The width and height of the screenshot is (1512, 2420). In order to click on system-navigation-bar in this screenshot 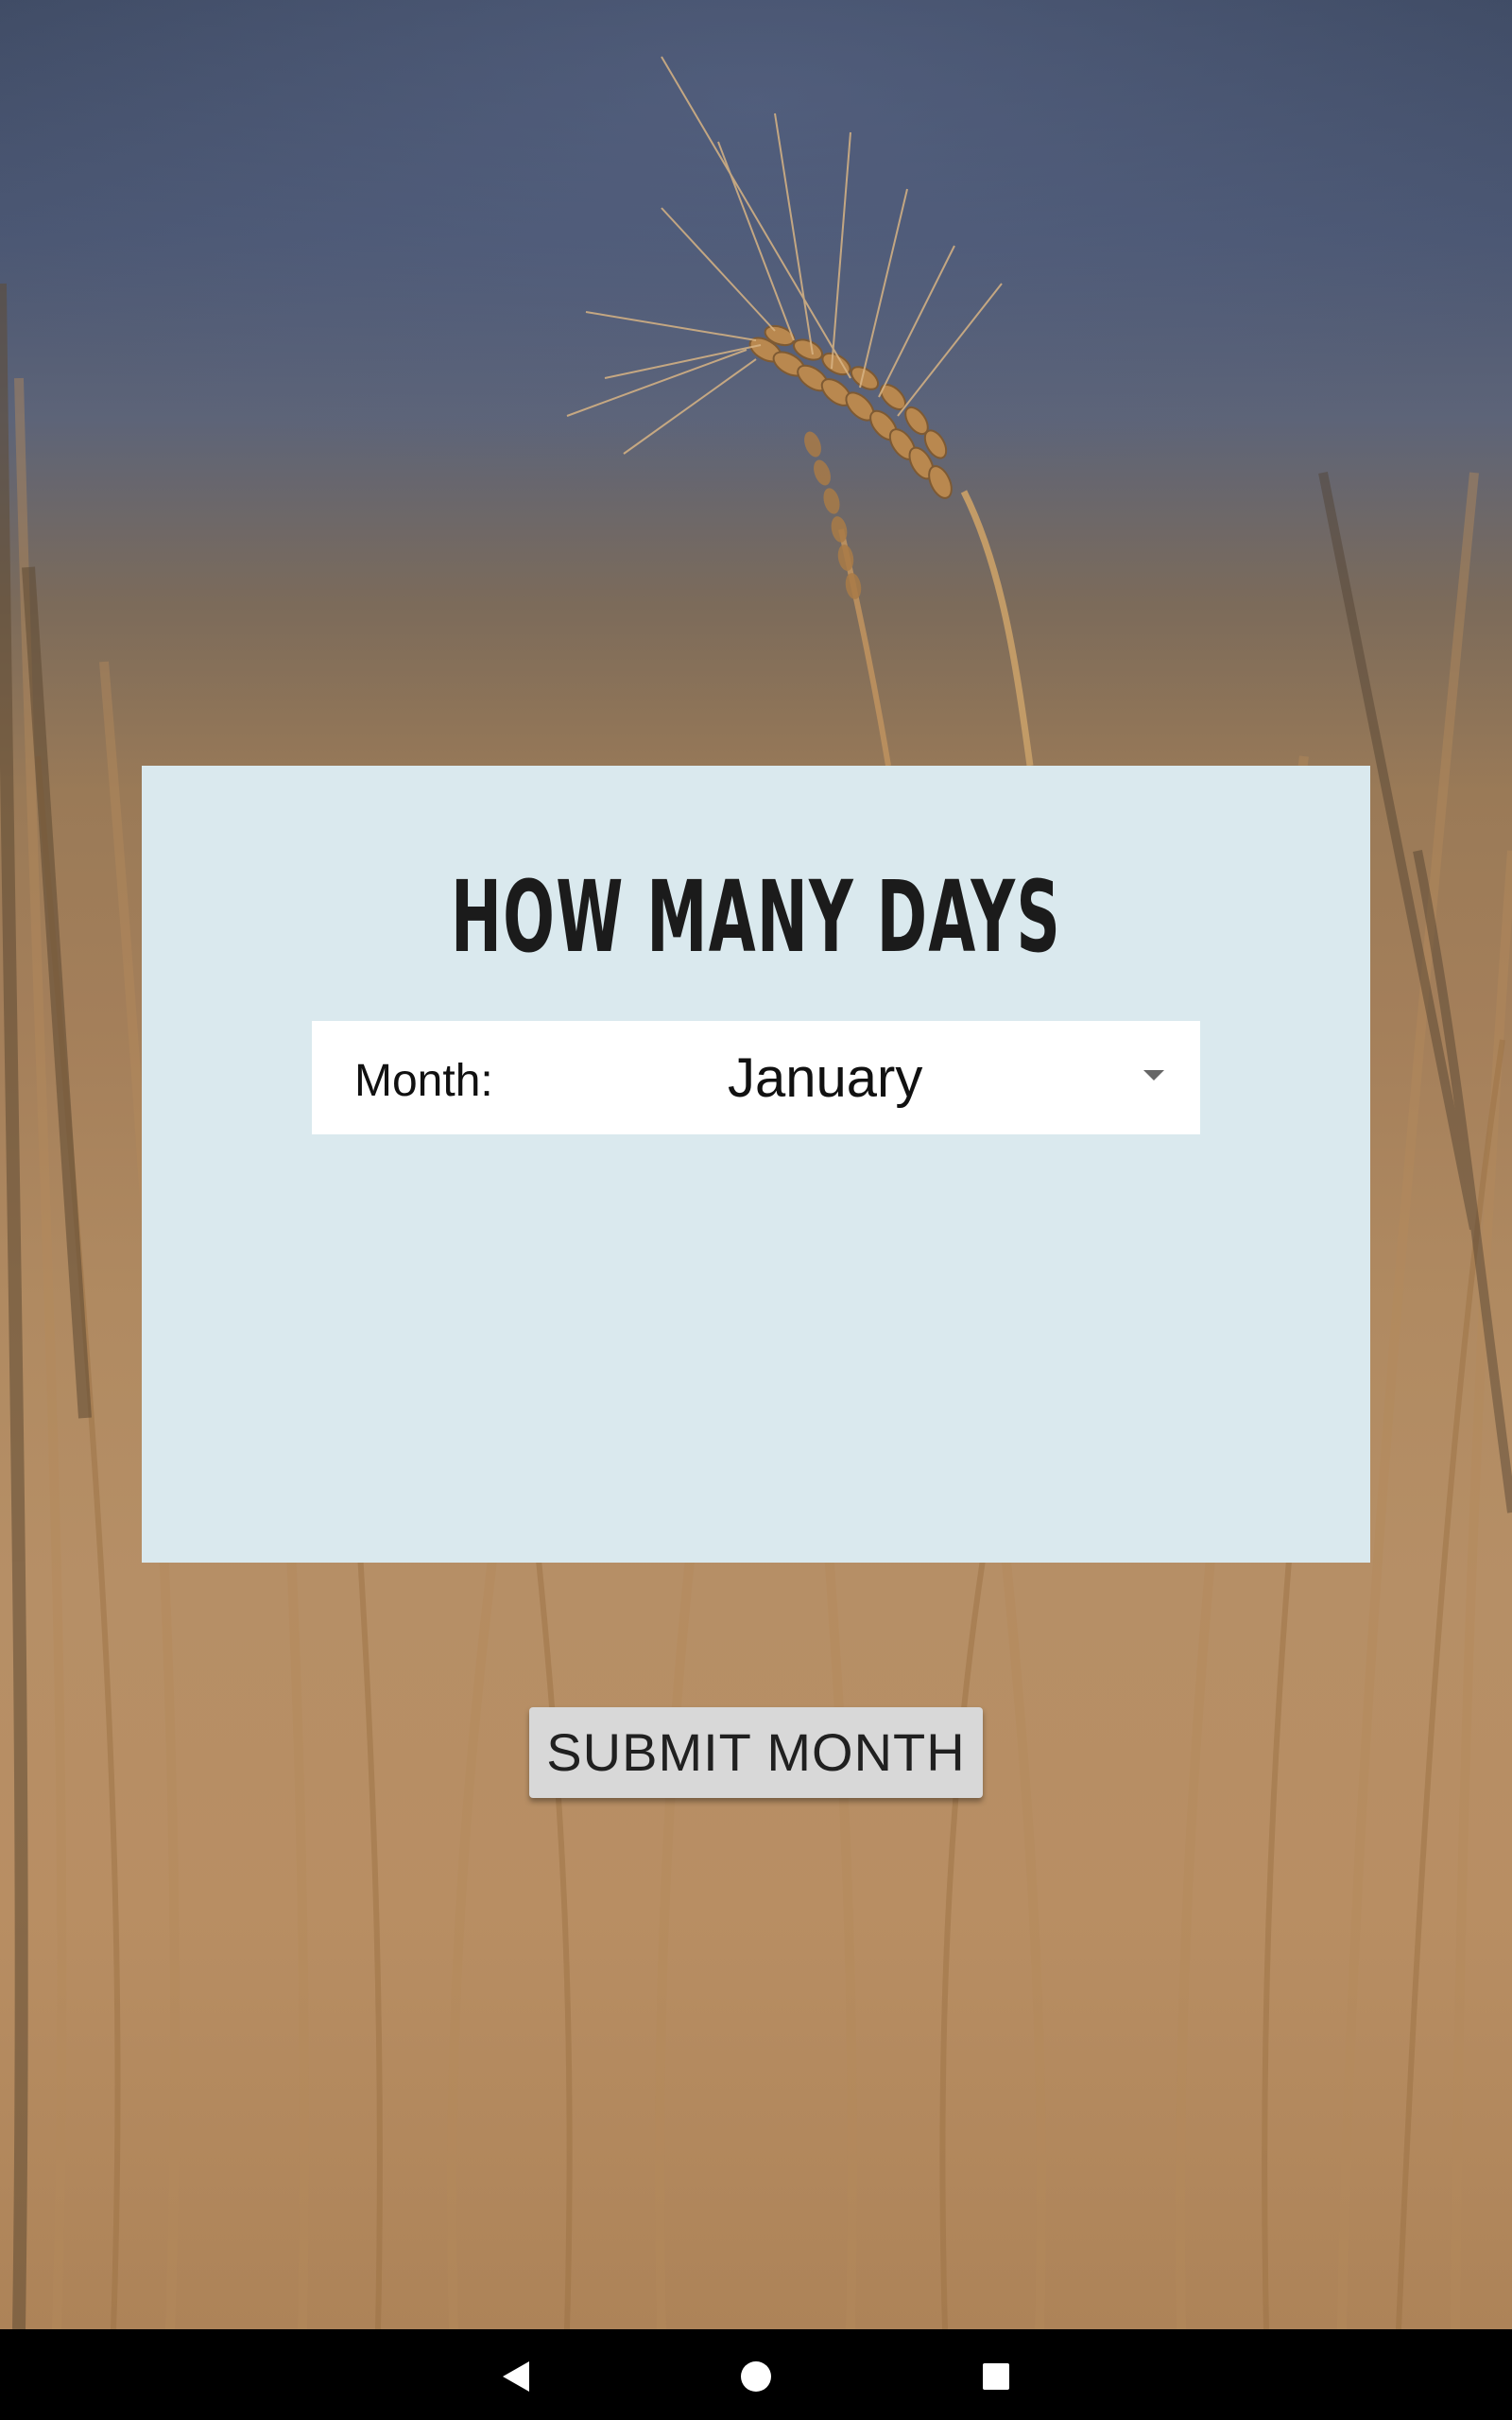, I will do `click(756, 2374)`.